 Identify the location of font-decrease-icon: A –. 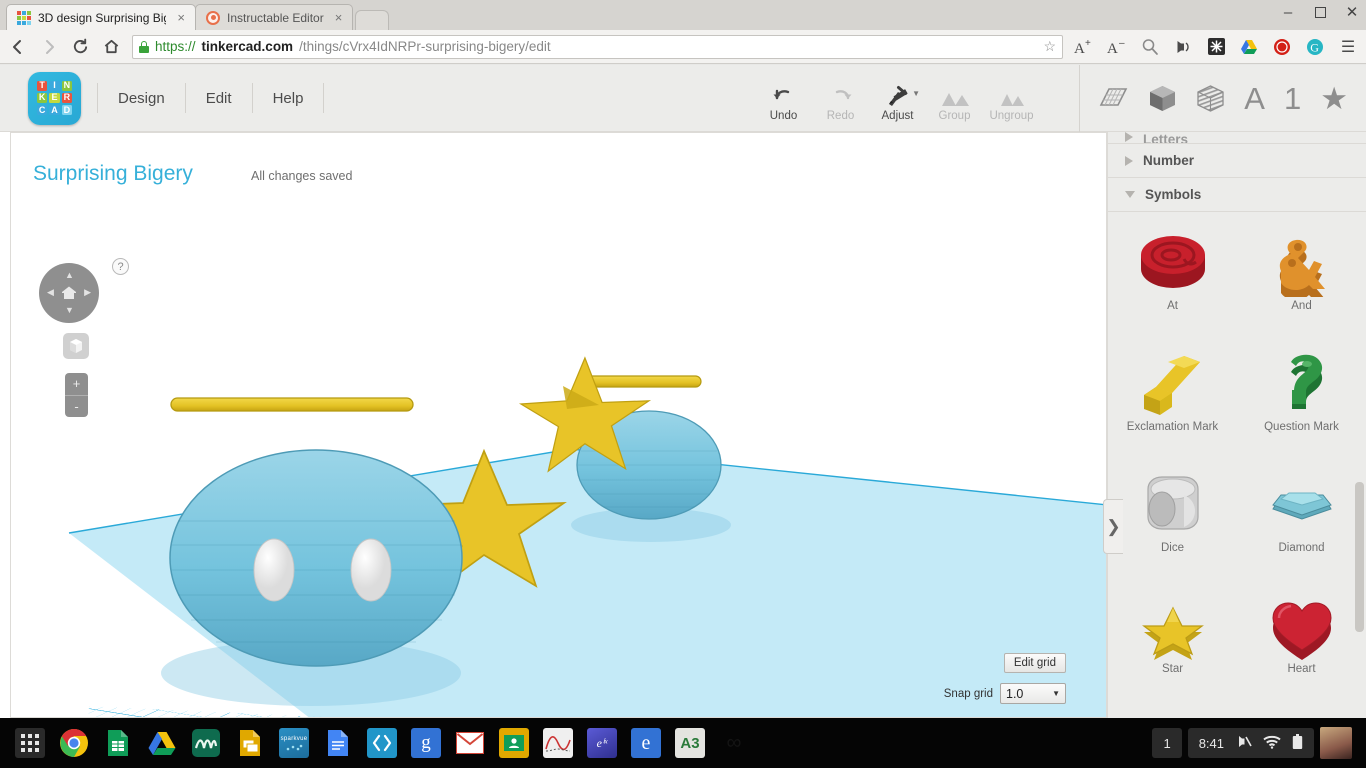
(1117, 47).